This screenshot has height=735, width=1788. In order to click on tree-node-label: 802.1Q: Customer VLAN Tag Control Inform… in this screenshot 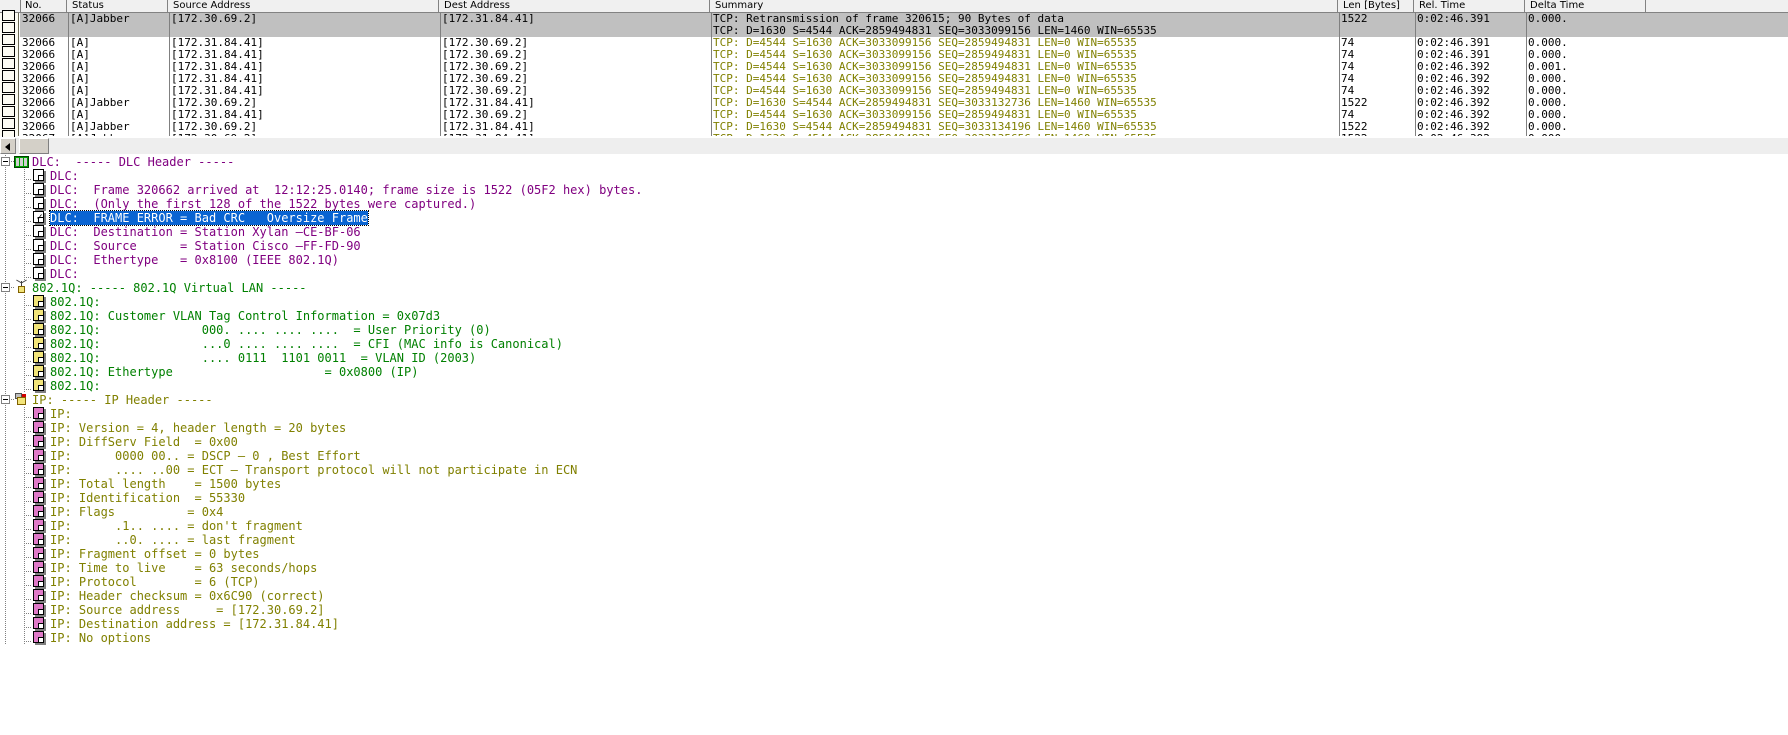, I will do `click(245, 316)`.